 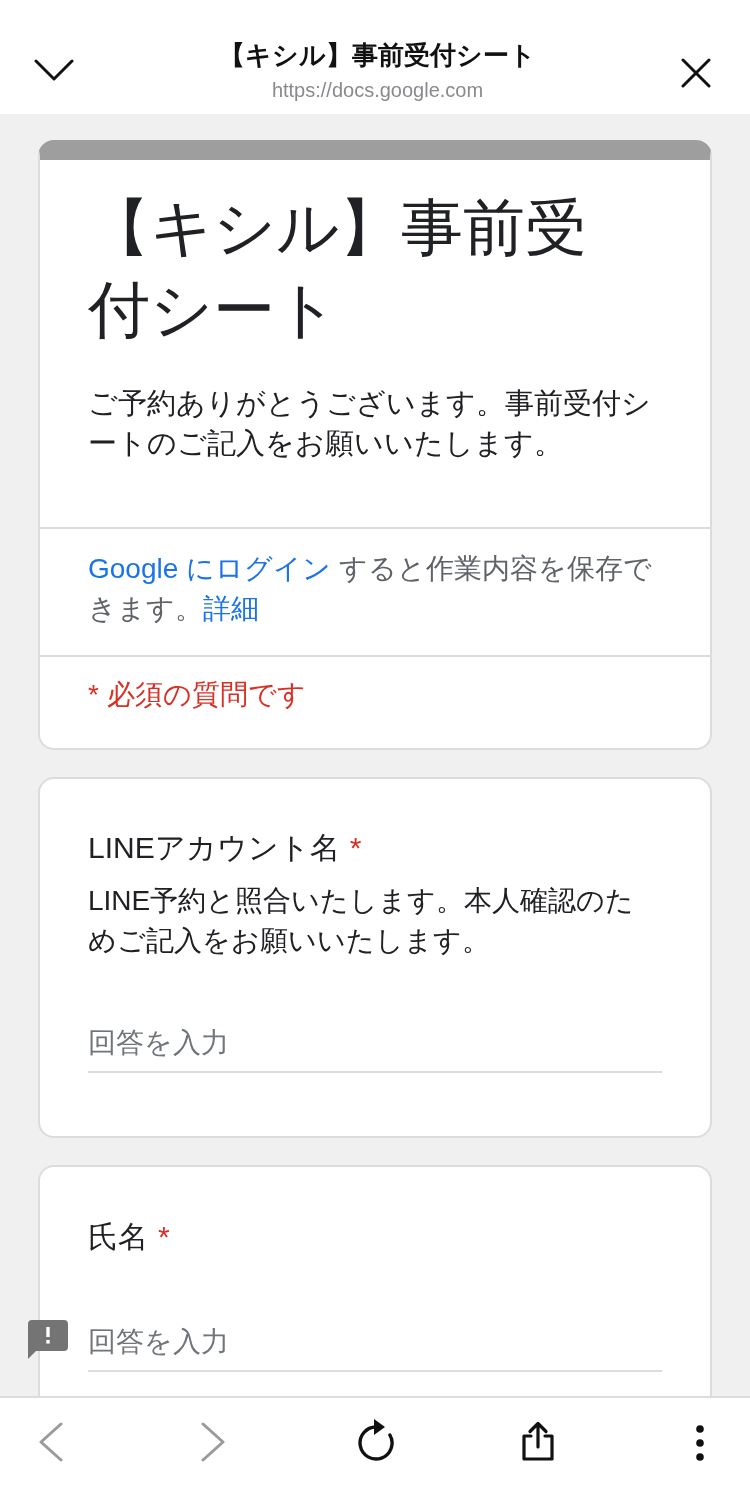 I want to click on page-title: 【キシル】事前受付シート, so click(x=377, y=55).